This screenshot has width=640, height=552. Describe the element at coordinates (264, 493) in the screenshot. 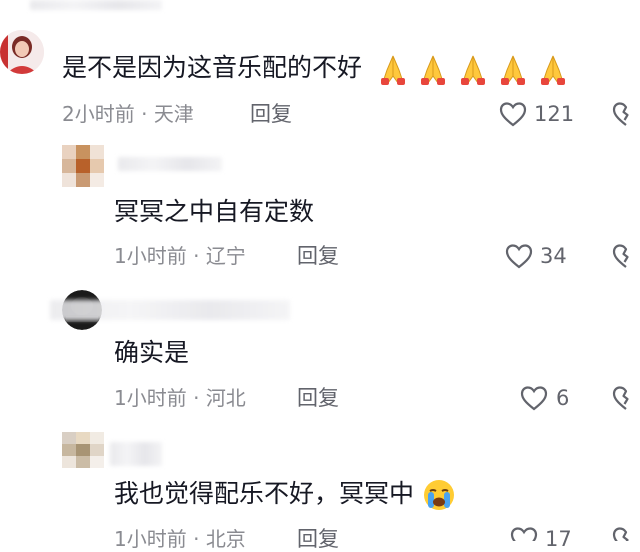

I see `comment-text-content: 我也觉得配乐不好，冥冥中` at that location.